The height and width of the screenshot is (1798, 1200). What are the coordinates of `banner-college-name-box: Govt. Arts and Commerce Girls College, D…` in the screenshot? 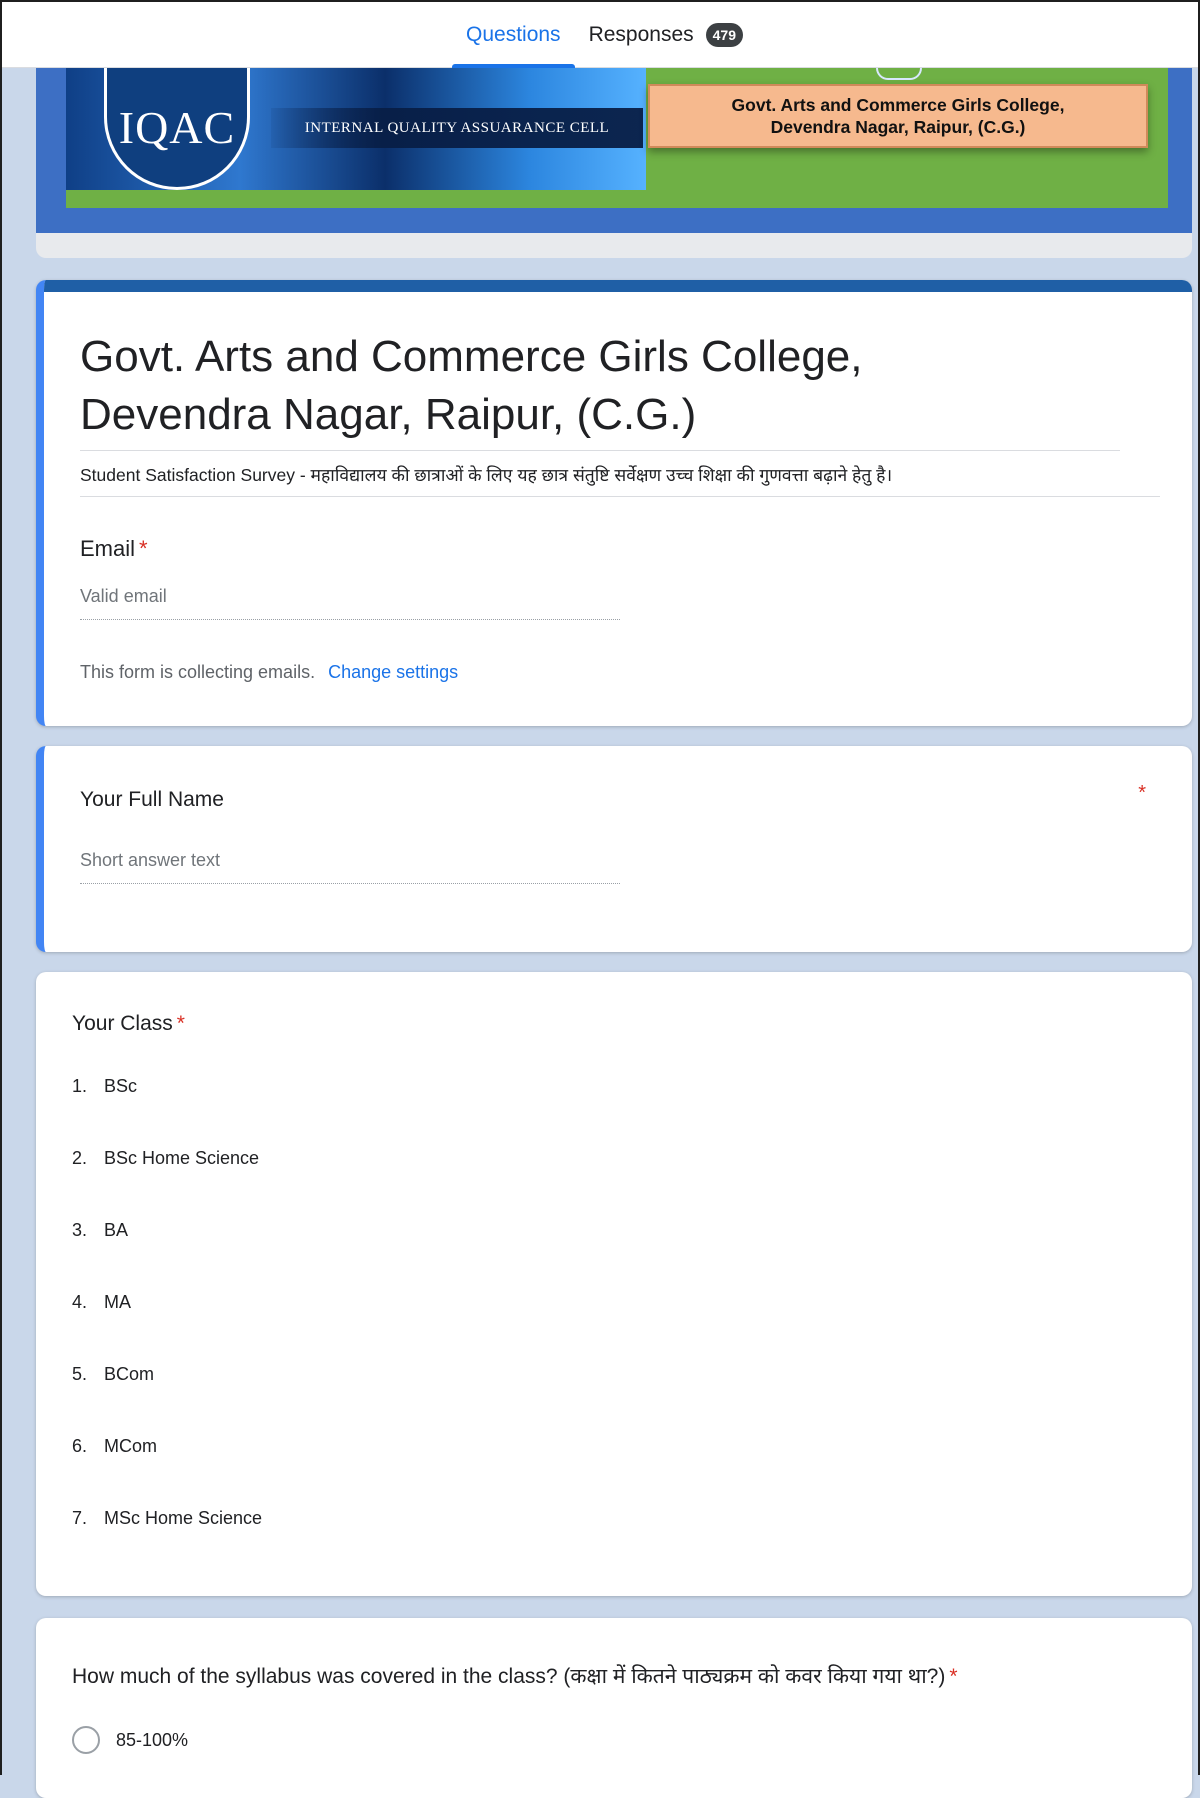 It's located at (898, 116).